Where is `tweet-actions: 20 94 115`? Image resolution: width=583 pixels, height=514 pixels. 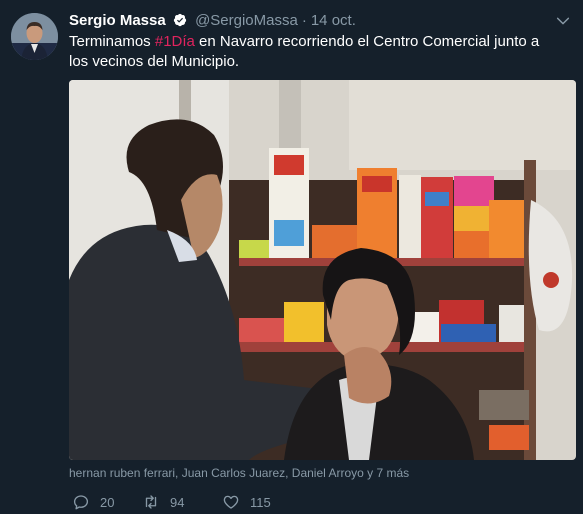 tweet-actions: 20 94 115 is located at coordinates (185, 502).